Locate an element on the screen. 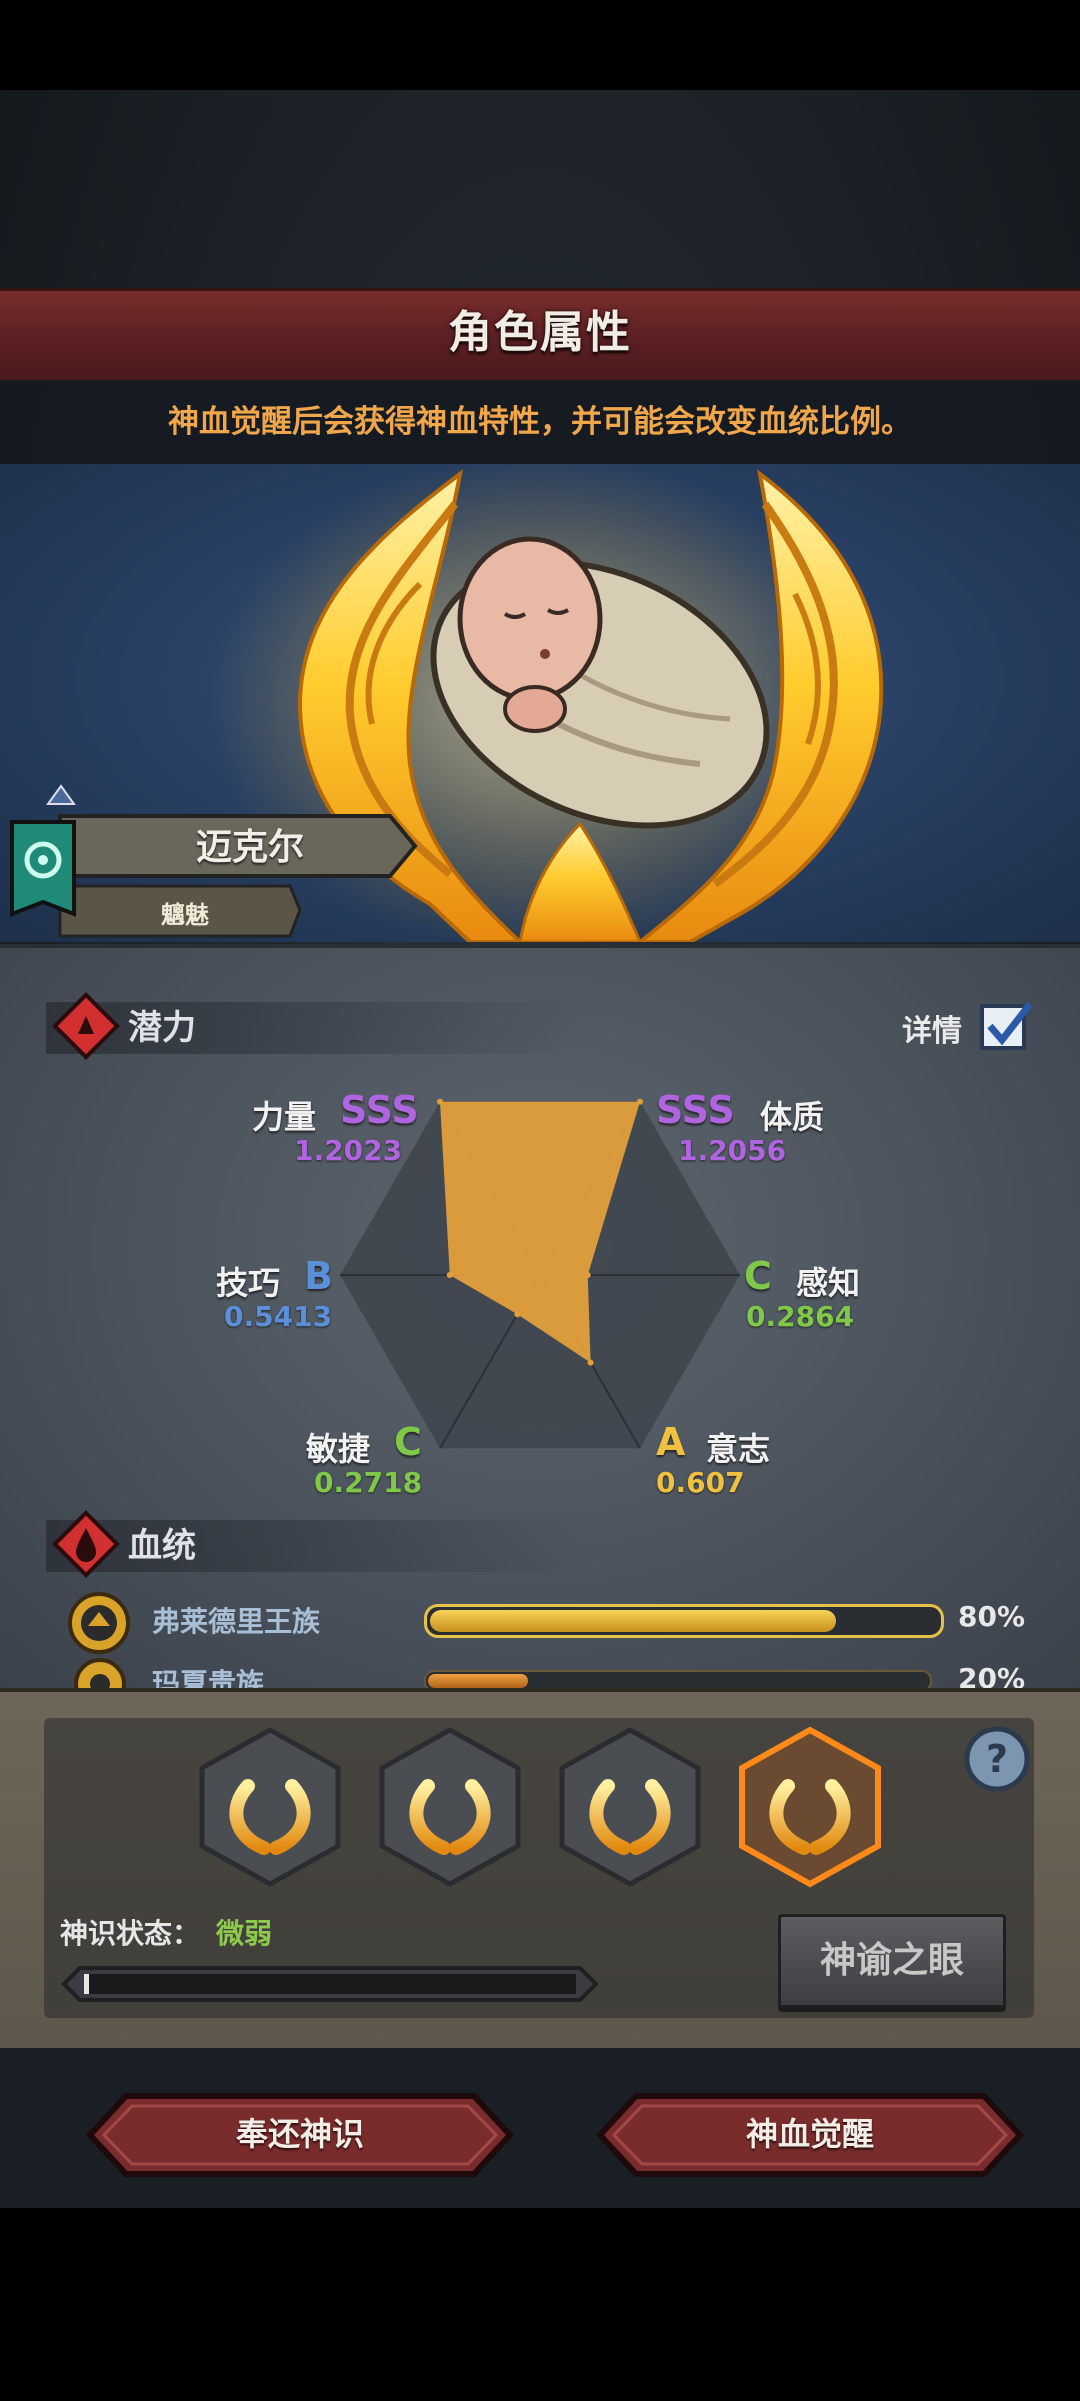 The width and height of the screenshot is (1080, 2401). divine-status-value: 微弱 is located at coordinates (244, 1933).